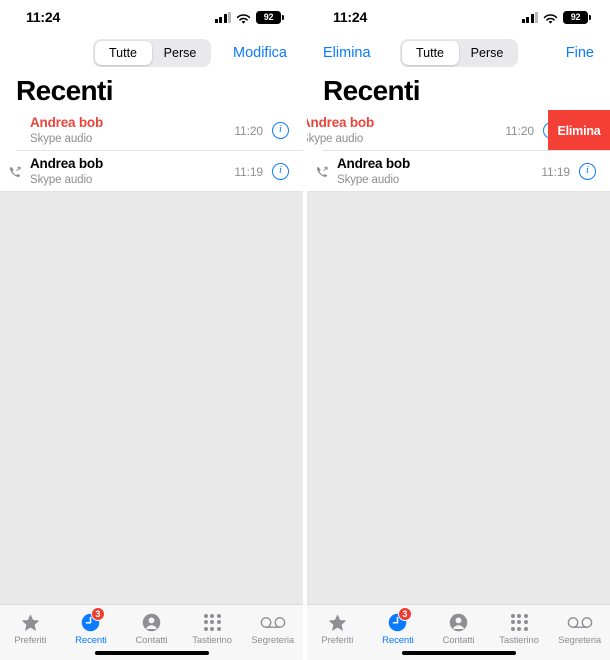 This screenshot has width=610, height=660. Describe the element at coordinates (563, 53) in the screenshot. I see `done-button: Fine` at that location.